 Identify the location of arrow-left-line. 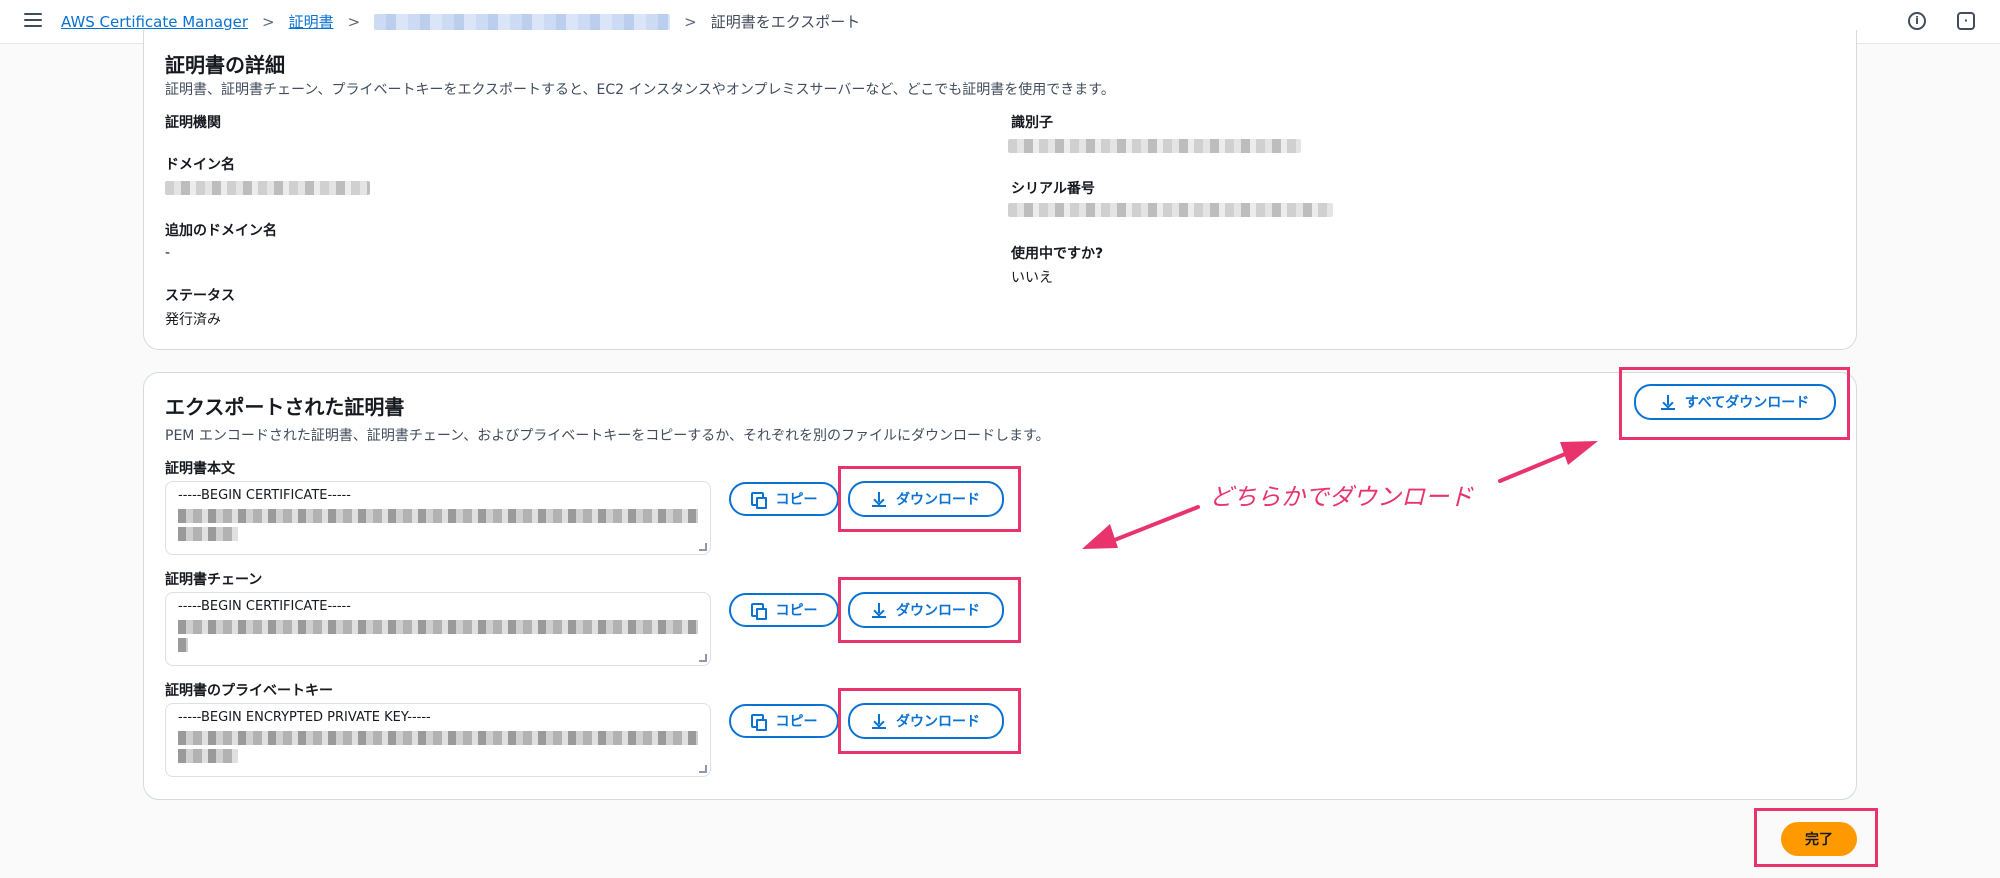
(1155, 524).